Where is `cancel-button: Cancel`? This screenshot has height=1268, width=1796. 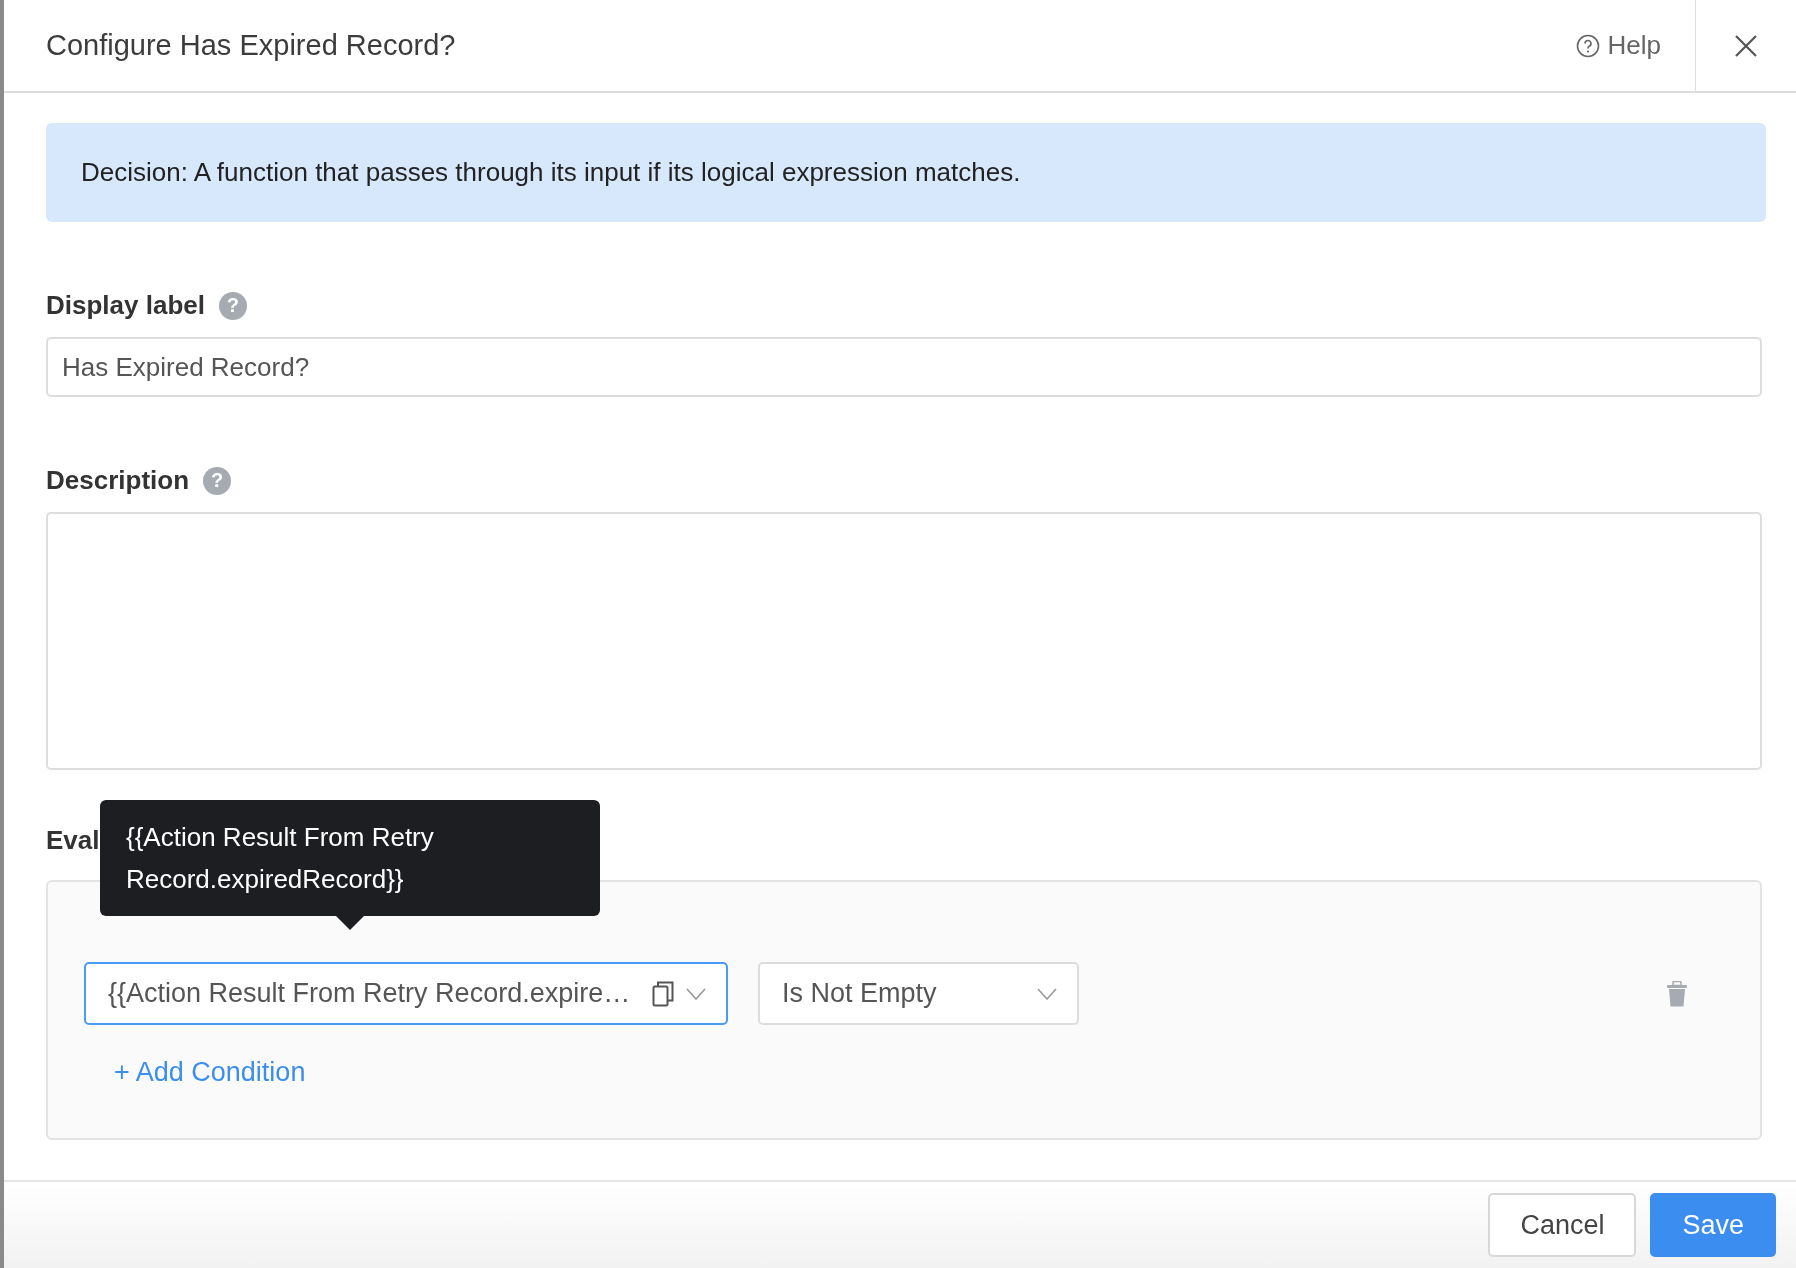 cancel-button: Cancel is located at coordinates (1562, 1225).